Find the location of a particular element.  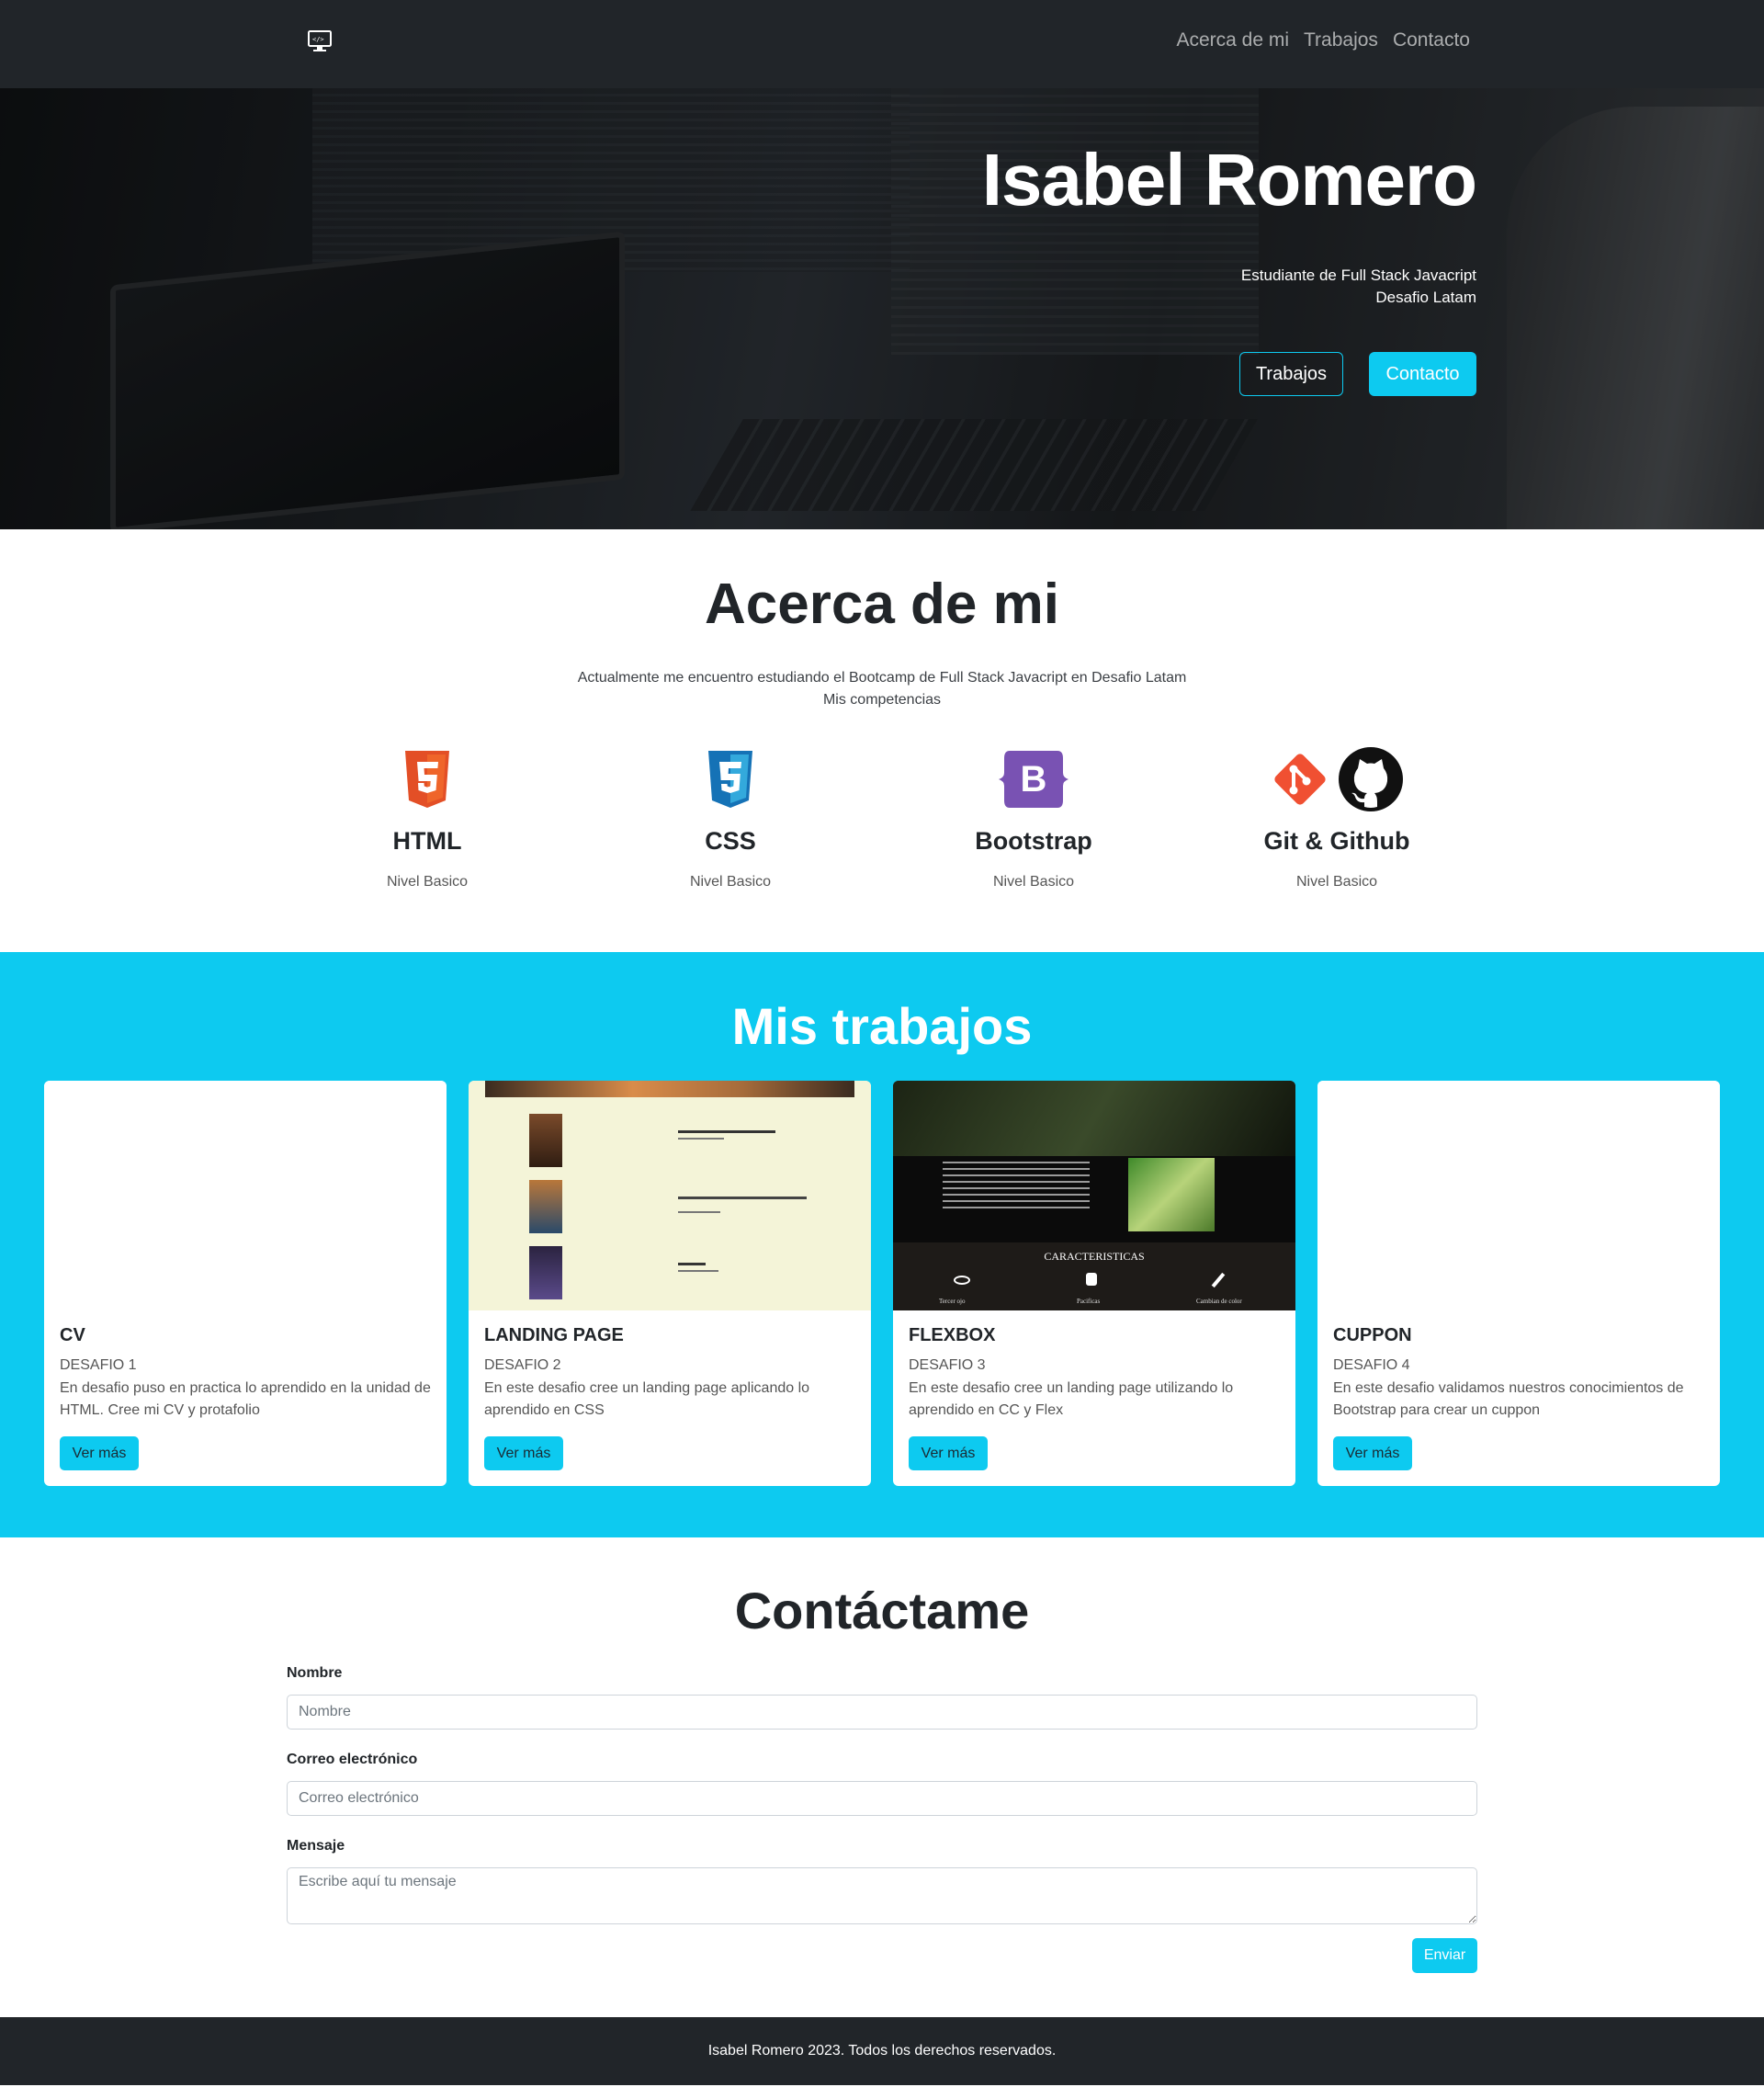

skill-bootstrap: B Bootstrap Nivel Basico is located at coordinates (1033, 817).